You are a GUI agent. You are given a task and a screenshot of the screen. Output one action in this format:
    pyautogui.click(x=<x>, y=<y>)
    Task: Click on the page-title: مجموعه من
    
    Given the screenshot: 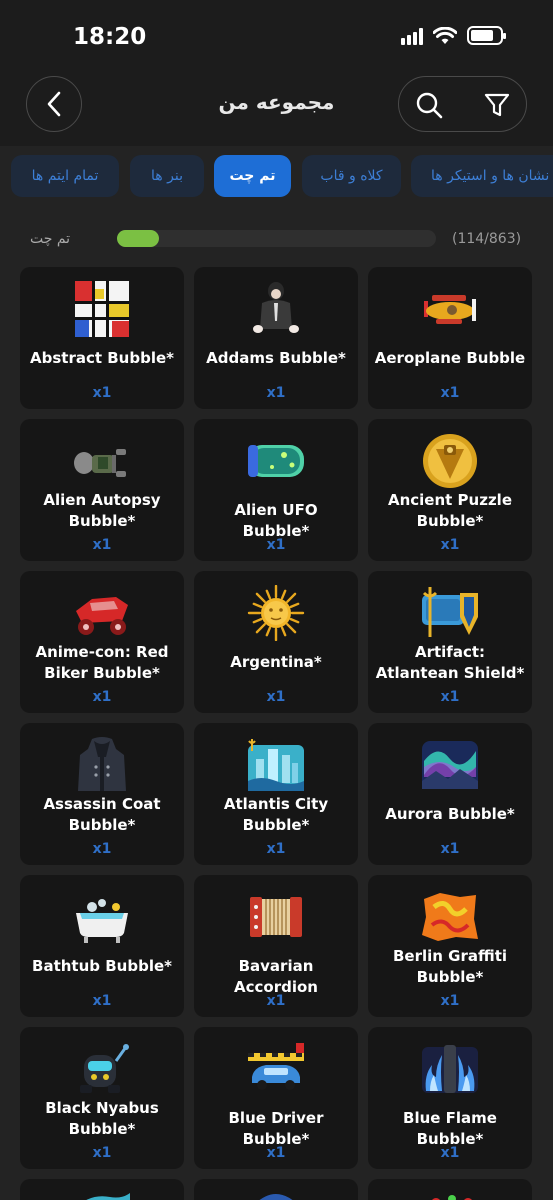 What is the action you would take?
    pyautogui.click(x=276, y=102)
    